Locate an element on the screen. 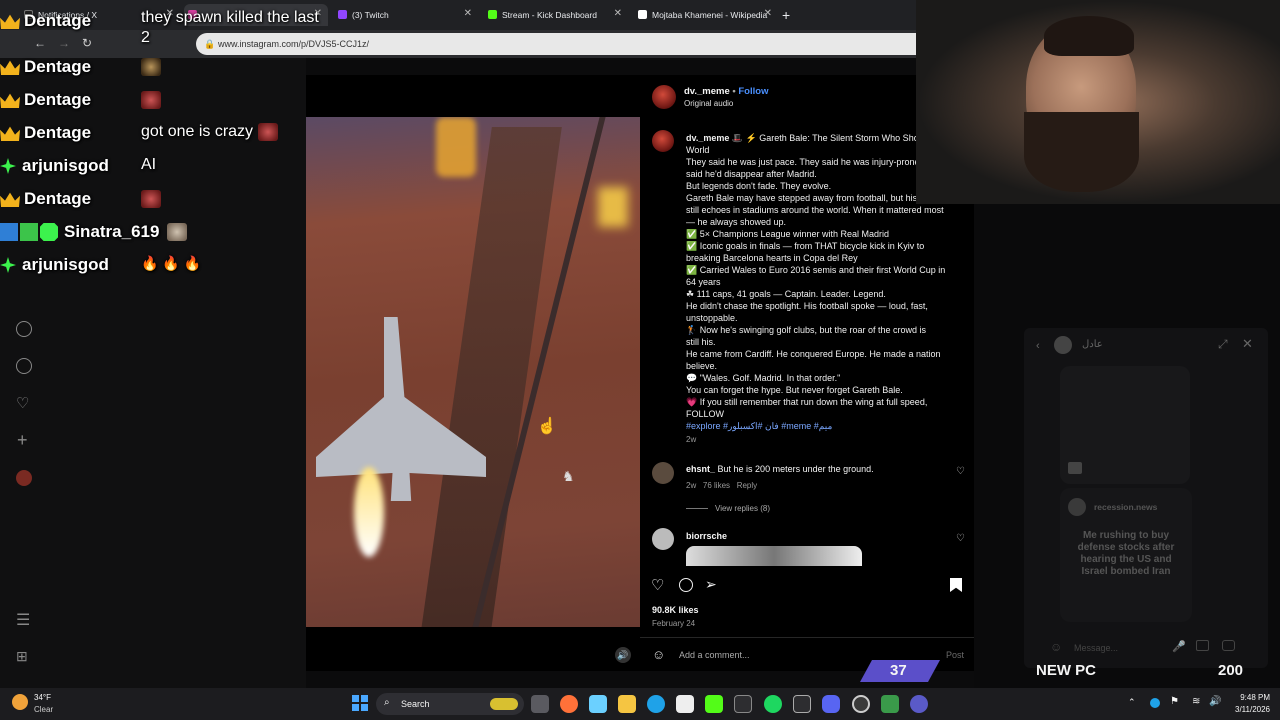 The height and width of the screenshot is (720, 1280). dm-avatar is located at coordinates (1063, 345).